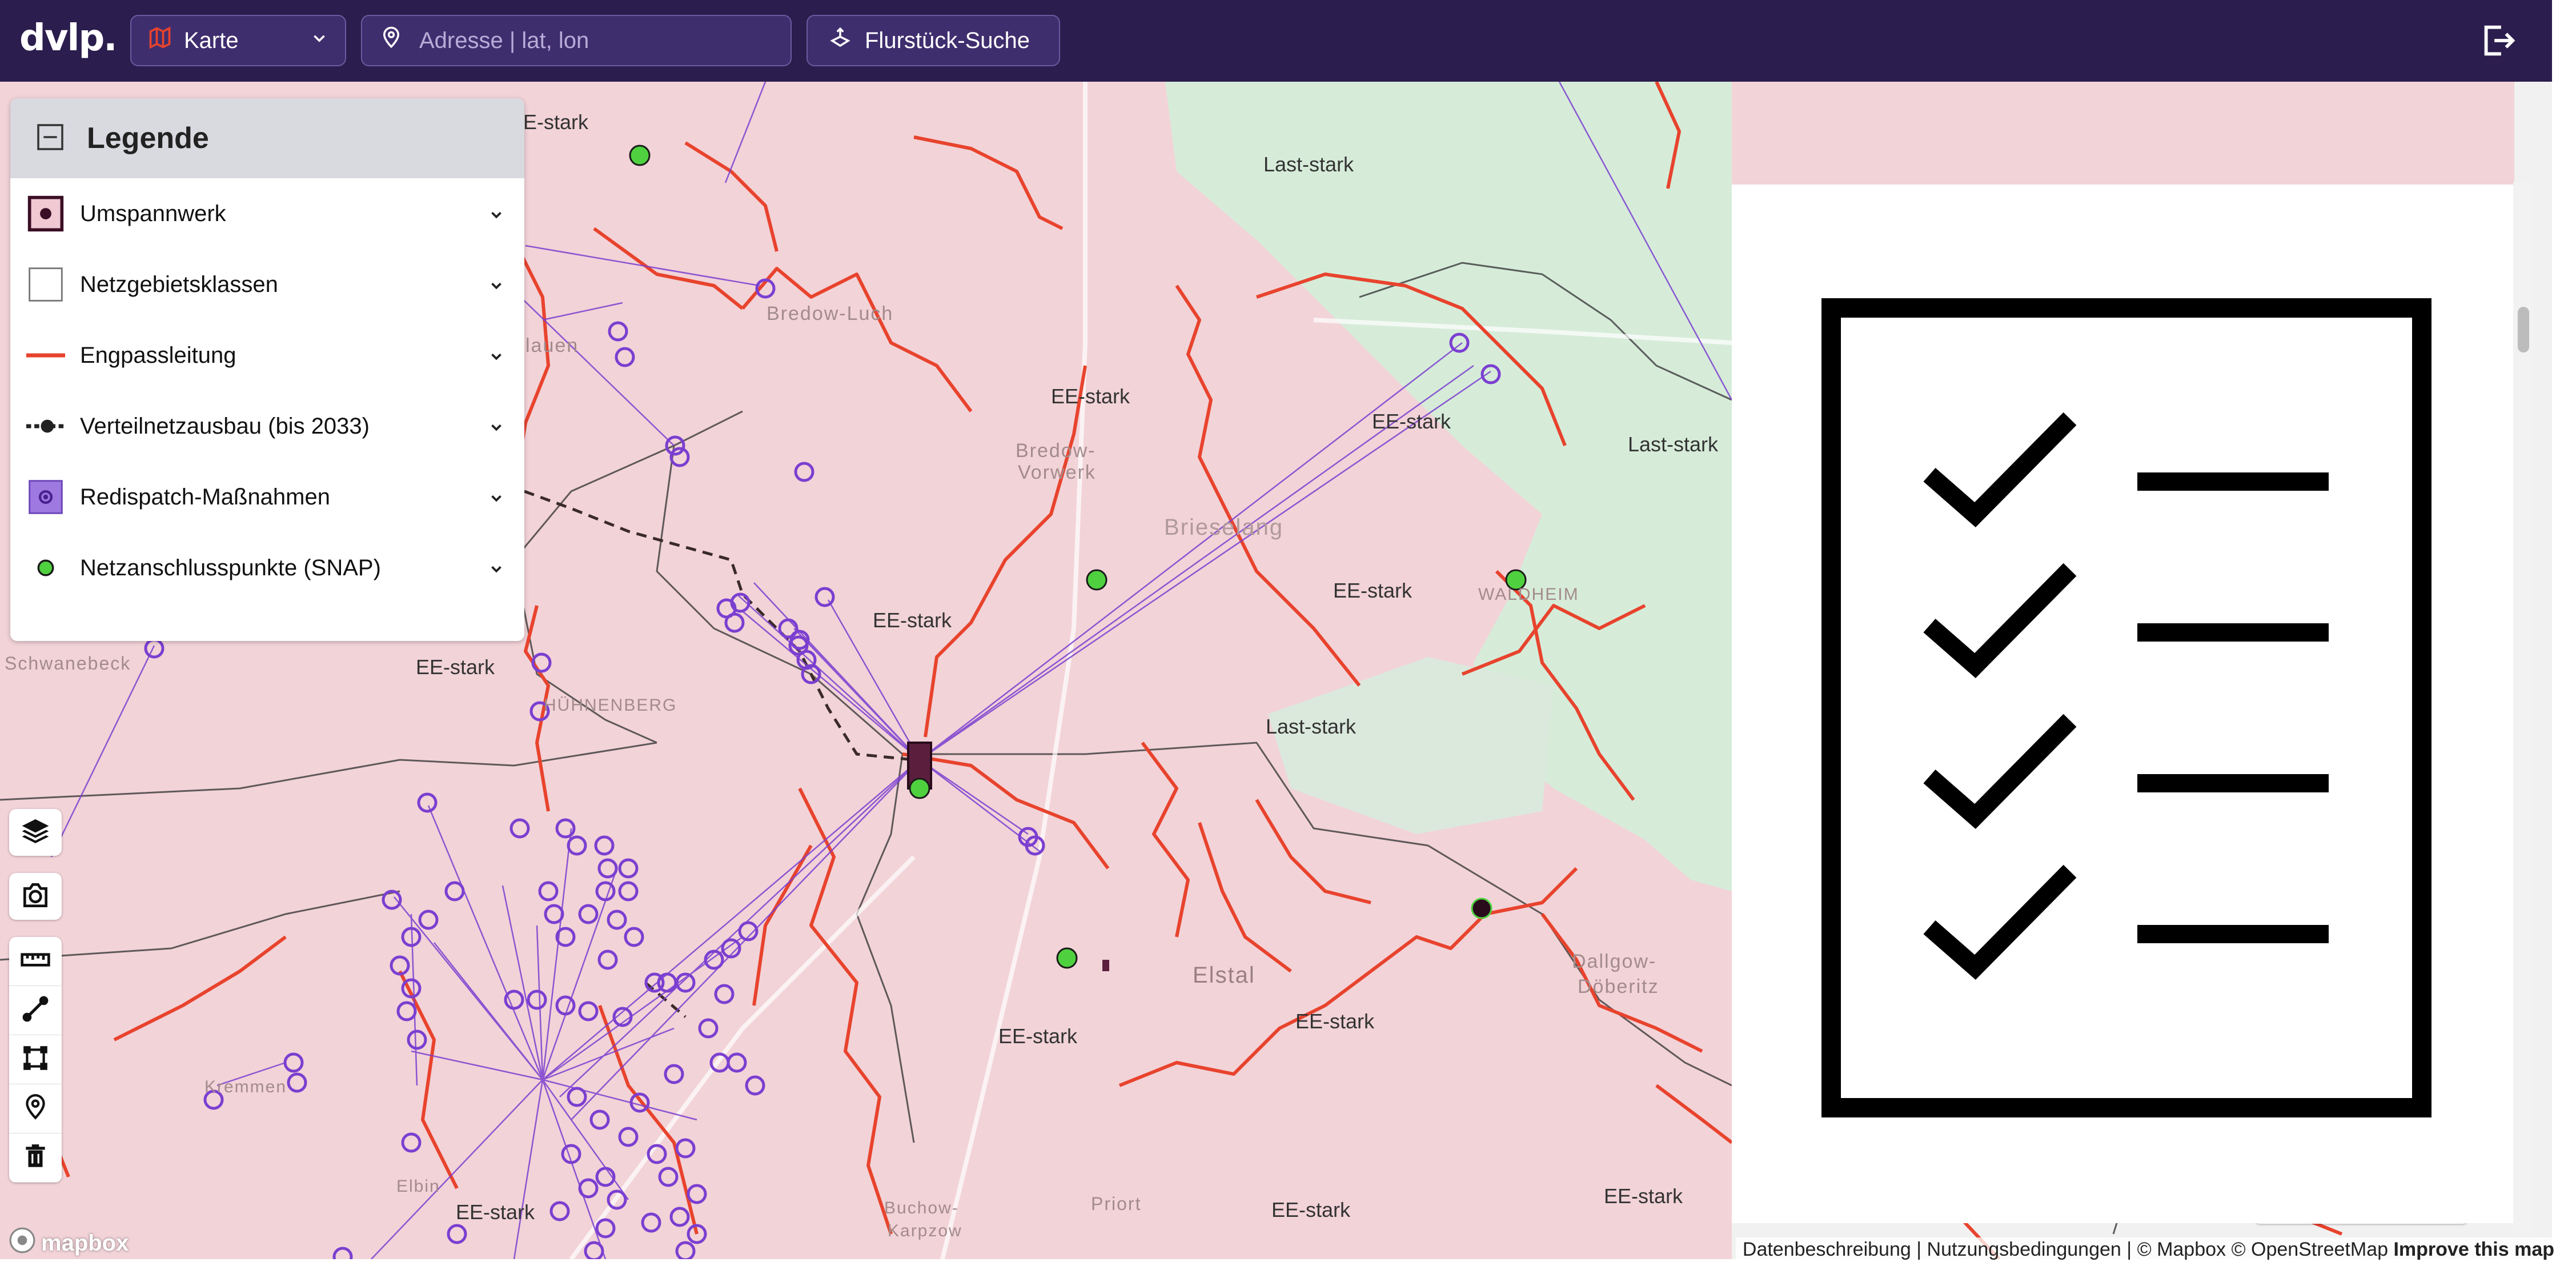 Image resolution: width=2576 pixels, height=1262 pixels. Describe the element at coordinates (1116, 1203) in the screenshot. I see `svg-text: Priort` at that location.